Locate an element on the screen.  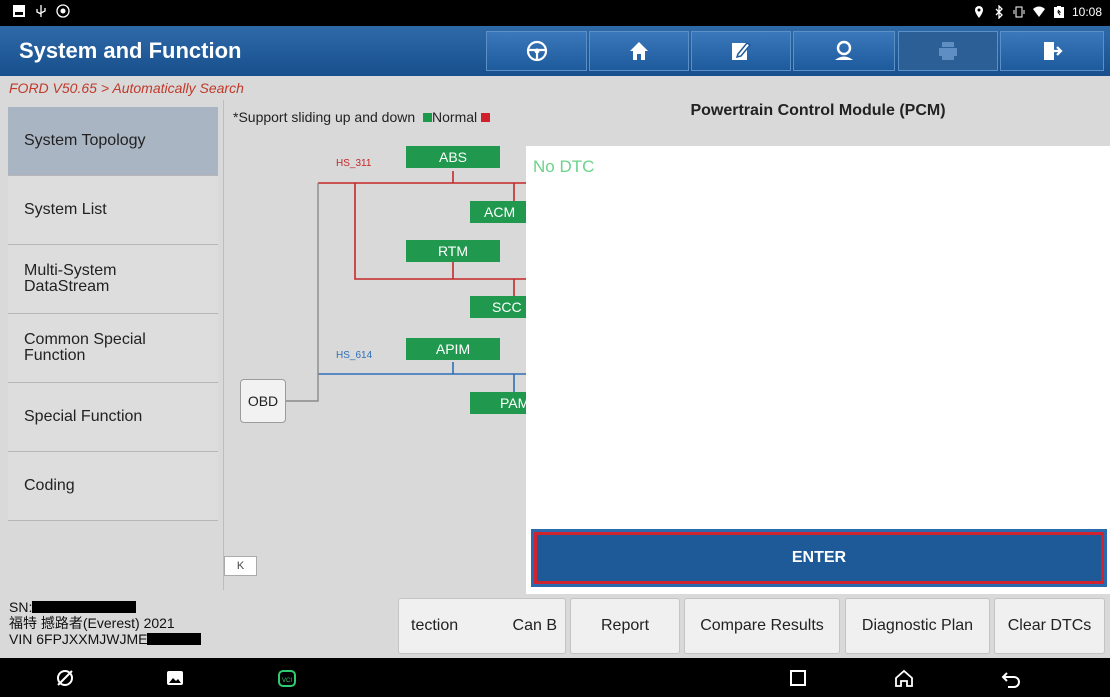
browser-icon is located at coordinates (65, 678).